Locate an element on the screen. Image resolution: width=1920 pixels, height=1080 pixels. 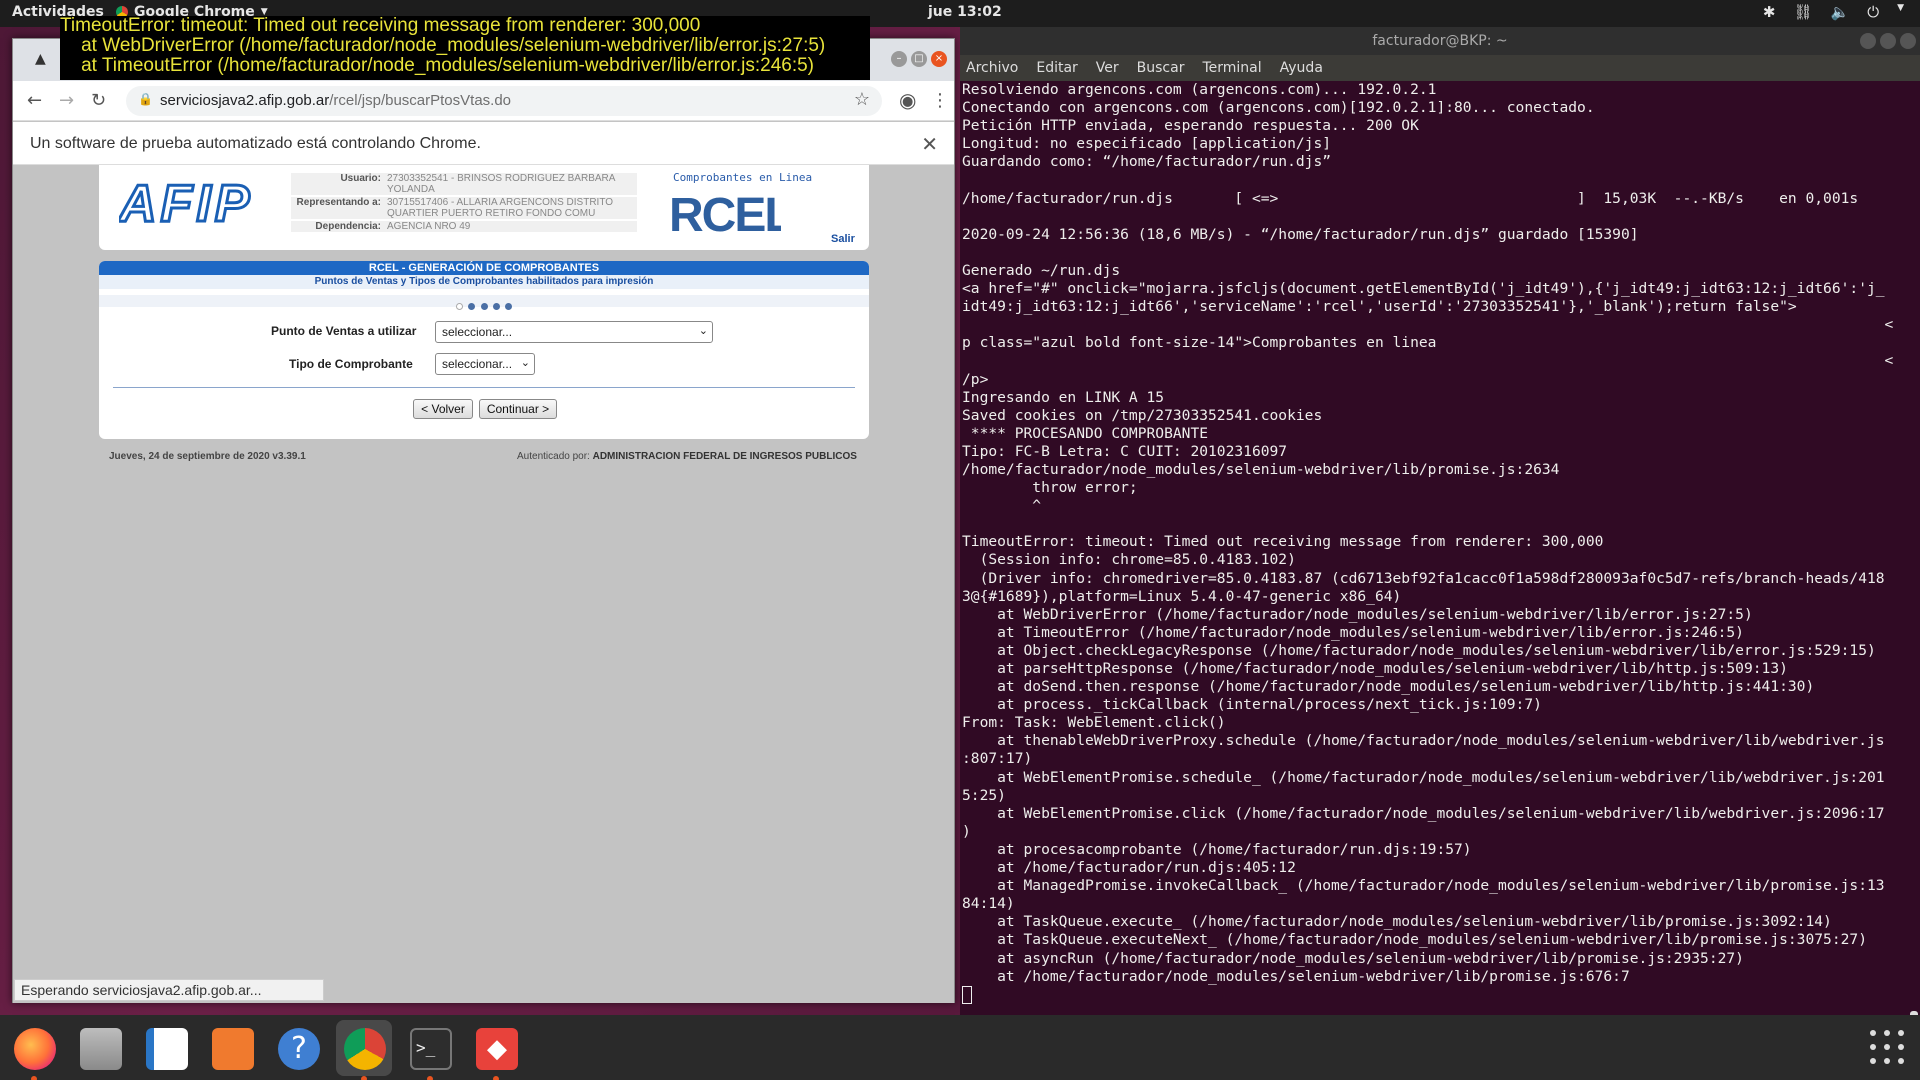
maximize-button is located at coordinates (1888, 41).